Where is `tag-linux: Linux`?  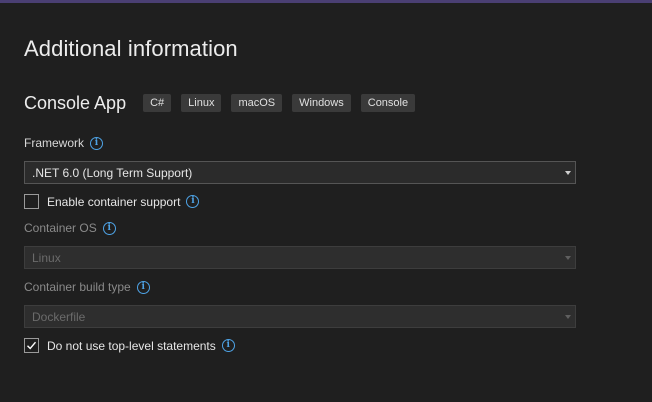 tag-linux: Linux is located at coordinates (201, 103).